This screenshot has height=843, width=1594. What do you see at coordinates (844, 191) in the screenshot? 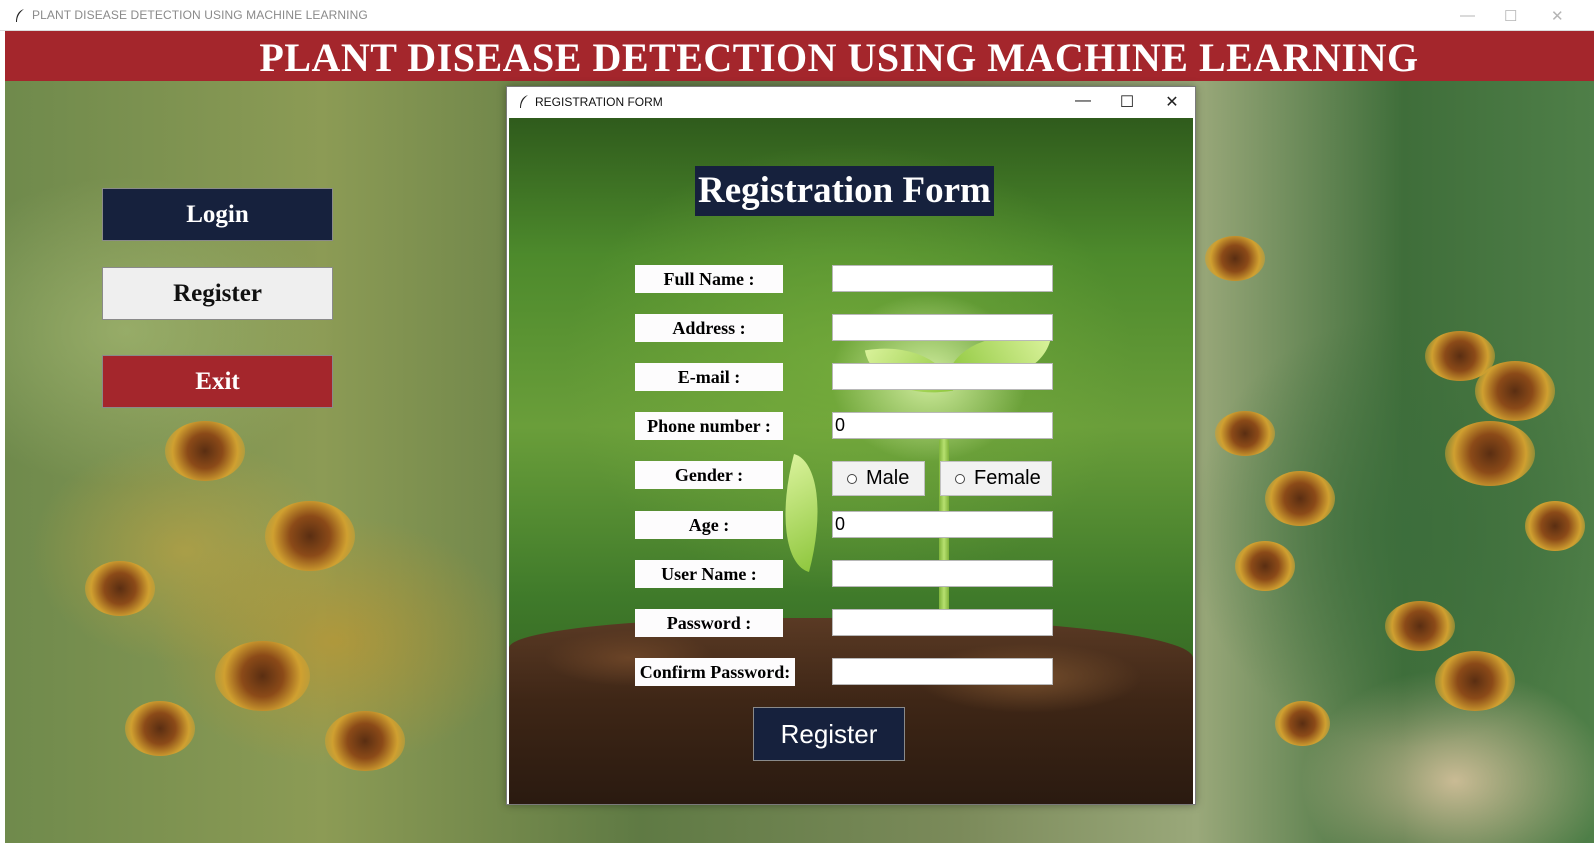
I see `form-heading: Registration Form` at bounding box center [844, 191].